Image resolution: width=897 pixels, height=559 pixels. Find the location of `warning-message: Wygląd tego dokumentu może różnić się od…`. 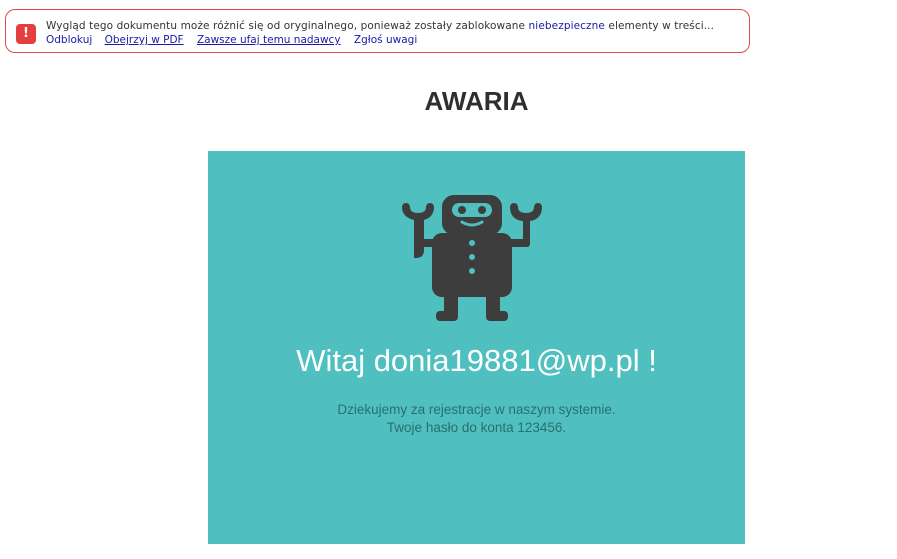

warning-message: Wygląd tego dokumentu może różnić się od… is located at coordinates (380, 26).